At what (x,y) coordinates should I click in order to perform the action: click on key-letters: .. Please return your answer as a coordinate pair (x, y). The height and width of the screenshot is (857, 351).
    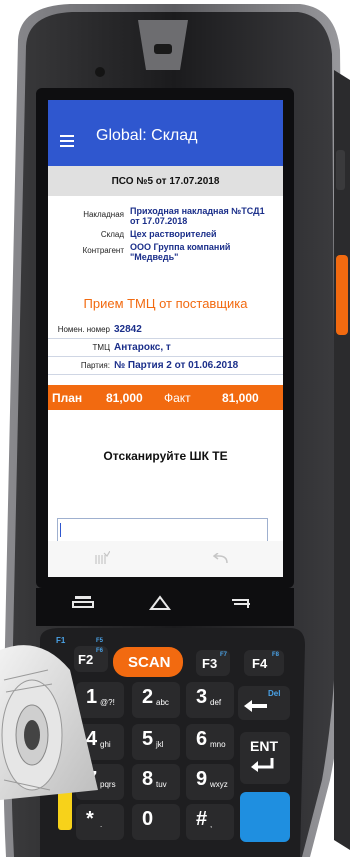
    Looking at the image, I should click on (101, 824).